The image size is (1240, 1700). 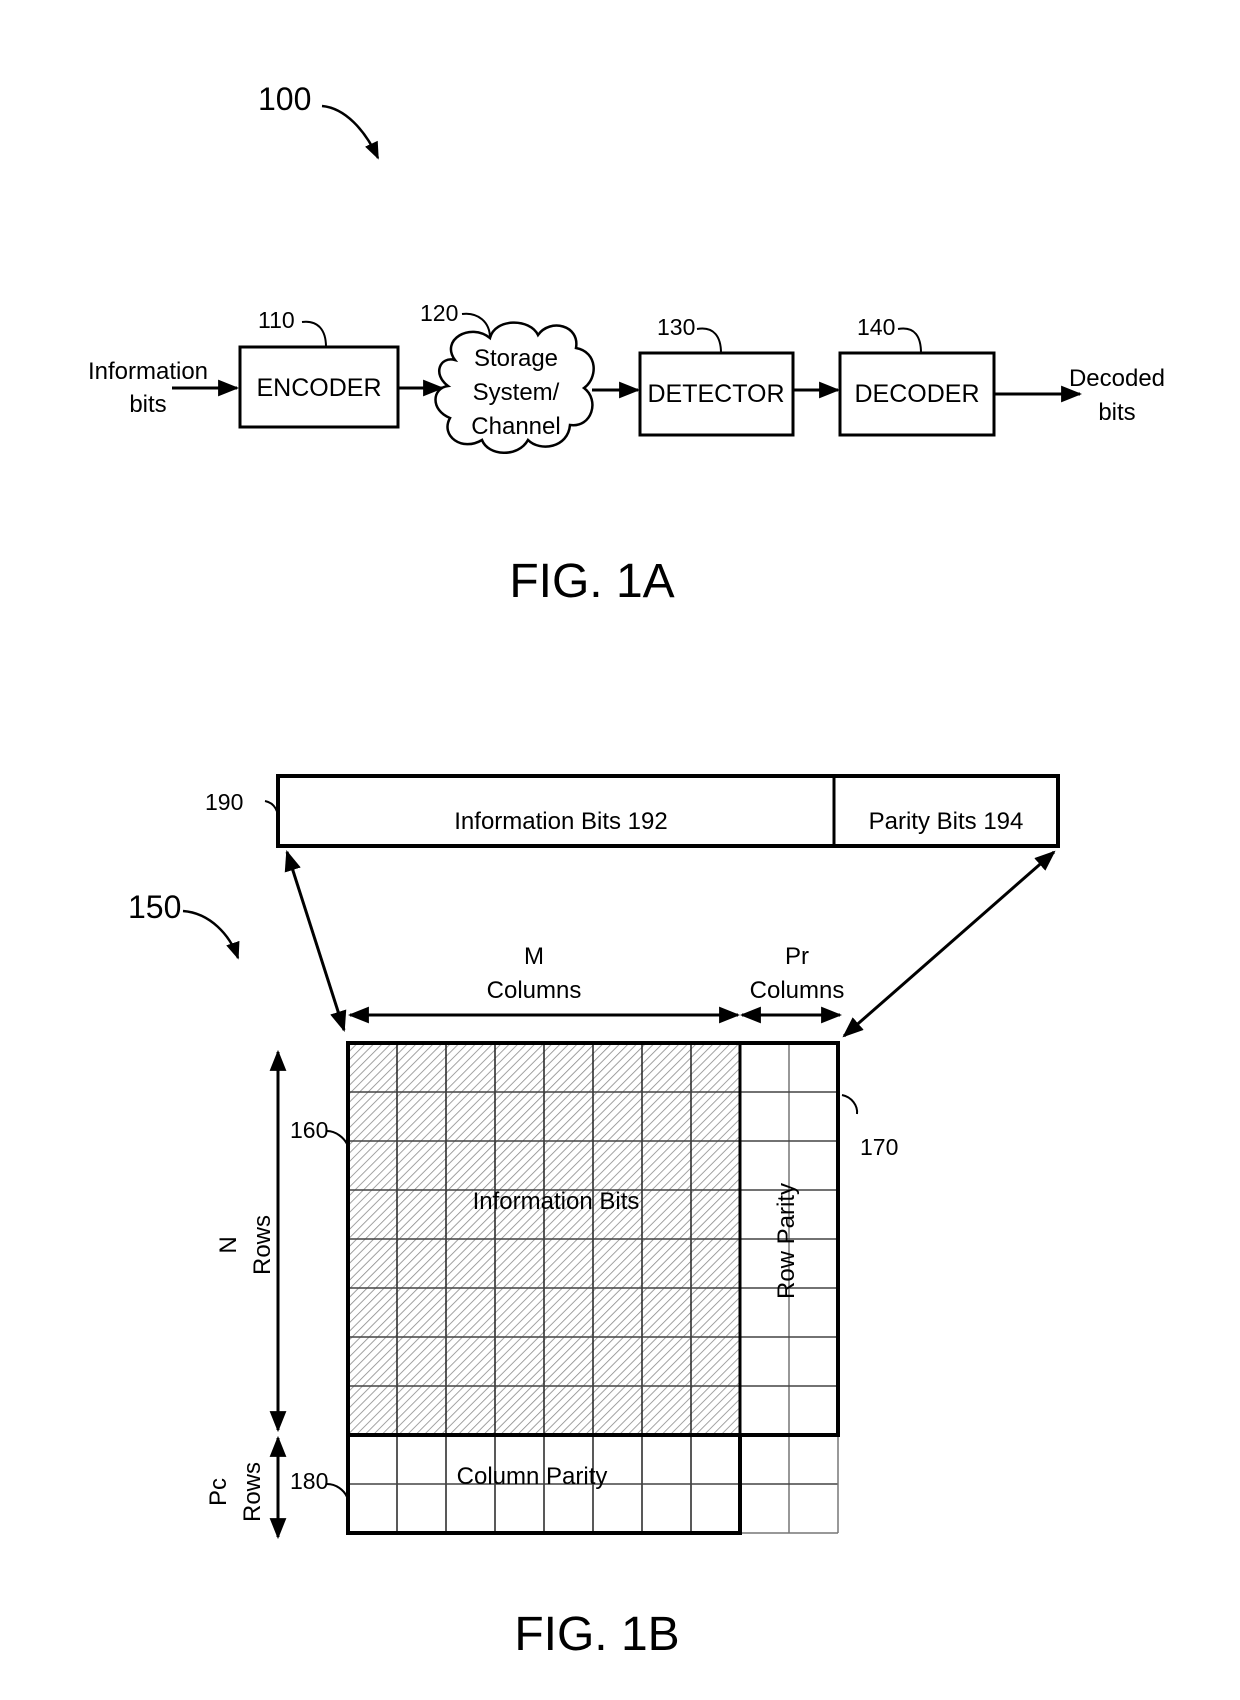 I want to click on decoder-block: DECODER 140, so click(x=917, y=375).